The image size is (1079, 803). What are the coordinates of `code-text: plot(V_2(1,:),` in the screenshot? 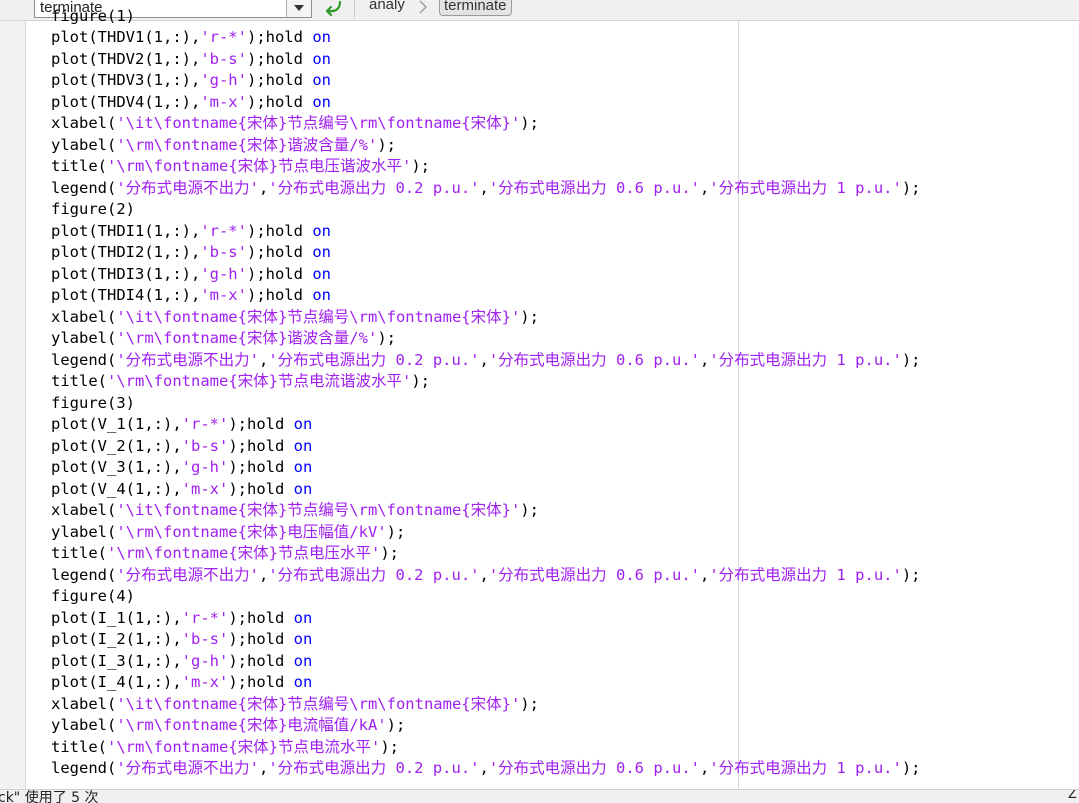 It's located at (116, 445).